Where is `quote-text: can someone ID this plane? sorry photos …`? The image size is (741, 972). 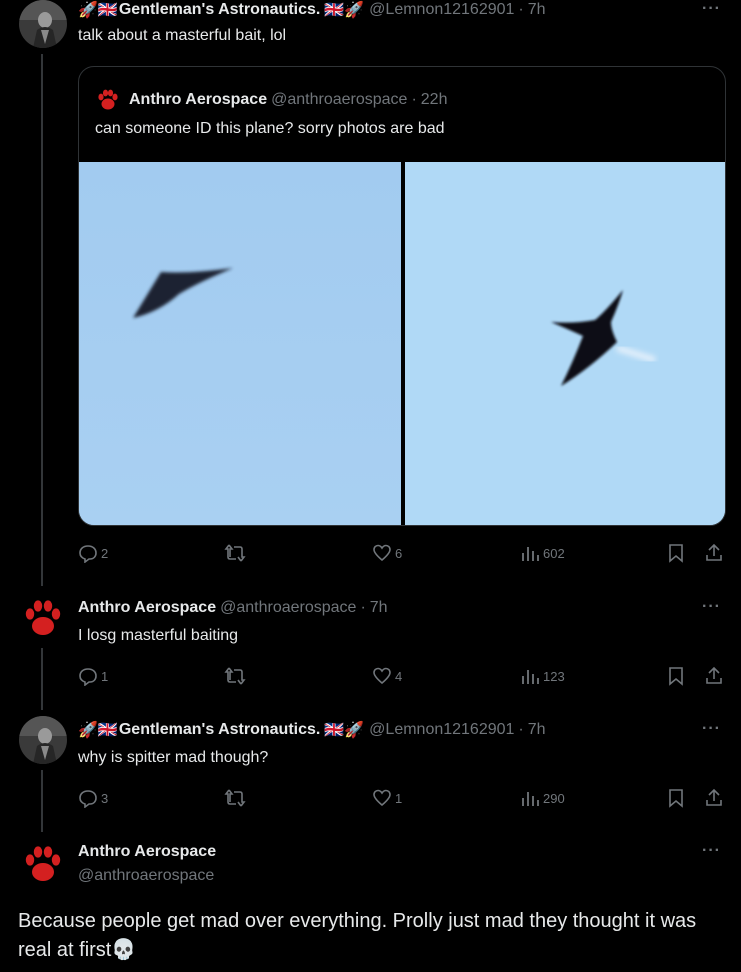
quote-text: can someone ID this plane? sorry photos … is located at coordinates (270, 128).